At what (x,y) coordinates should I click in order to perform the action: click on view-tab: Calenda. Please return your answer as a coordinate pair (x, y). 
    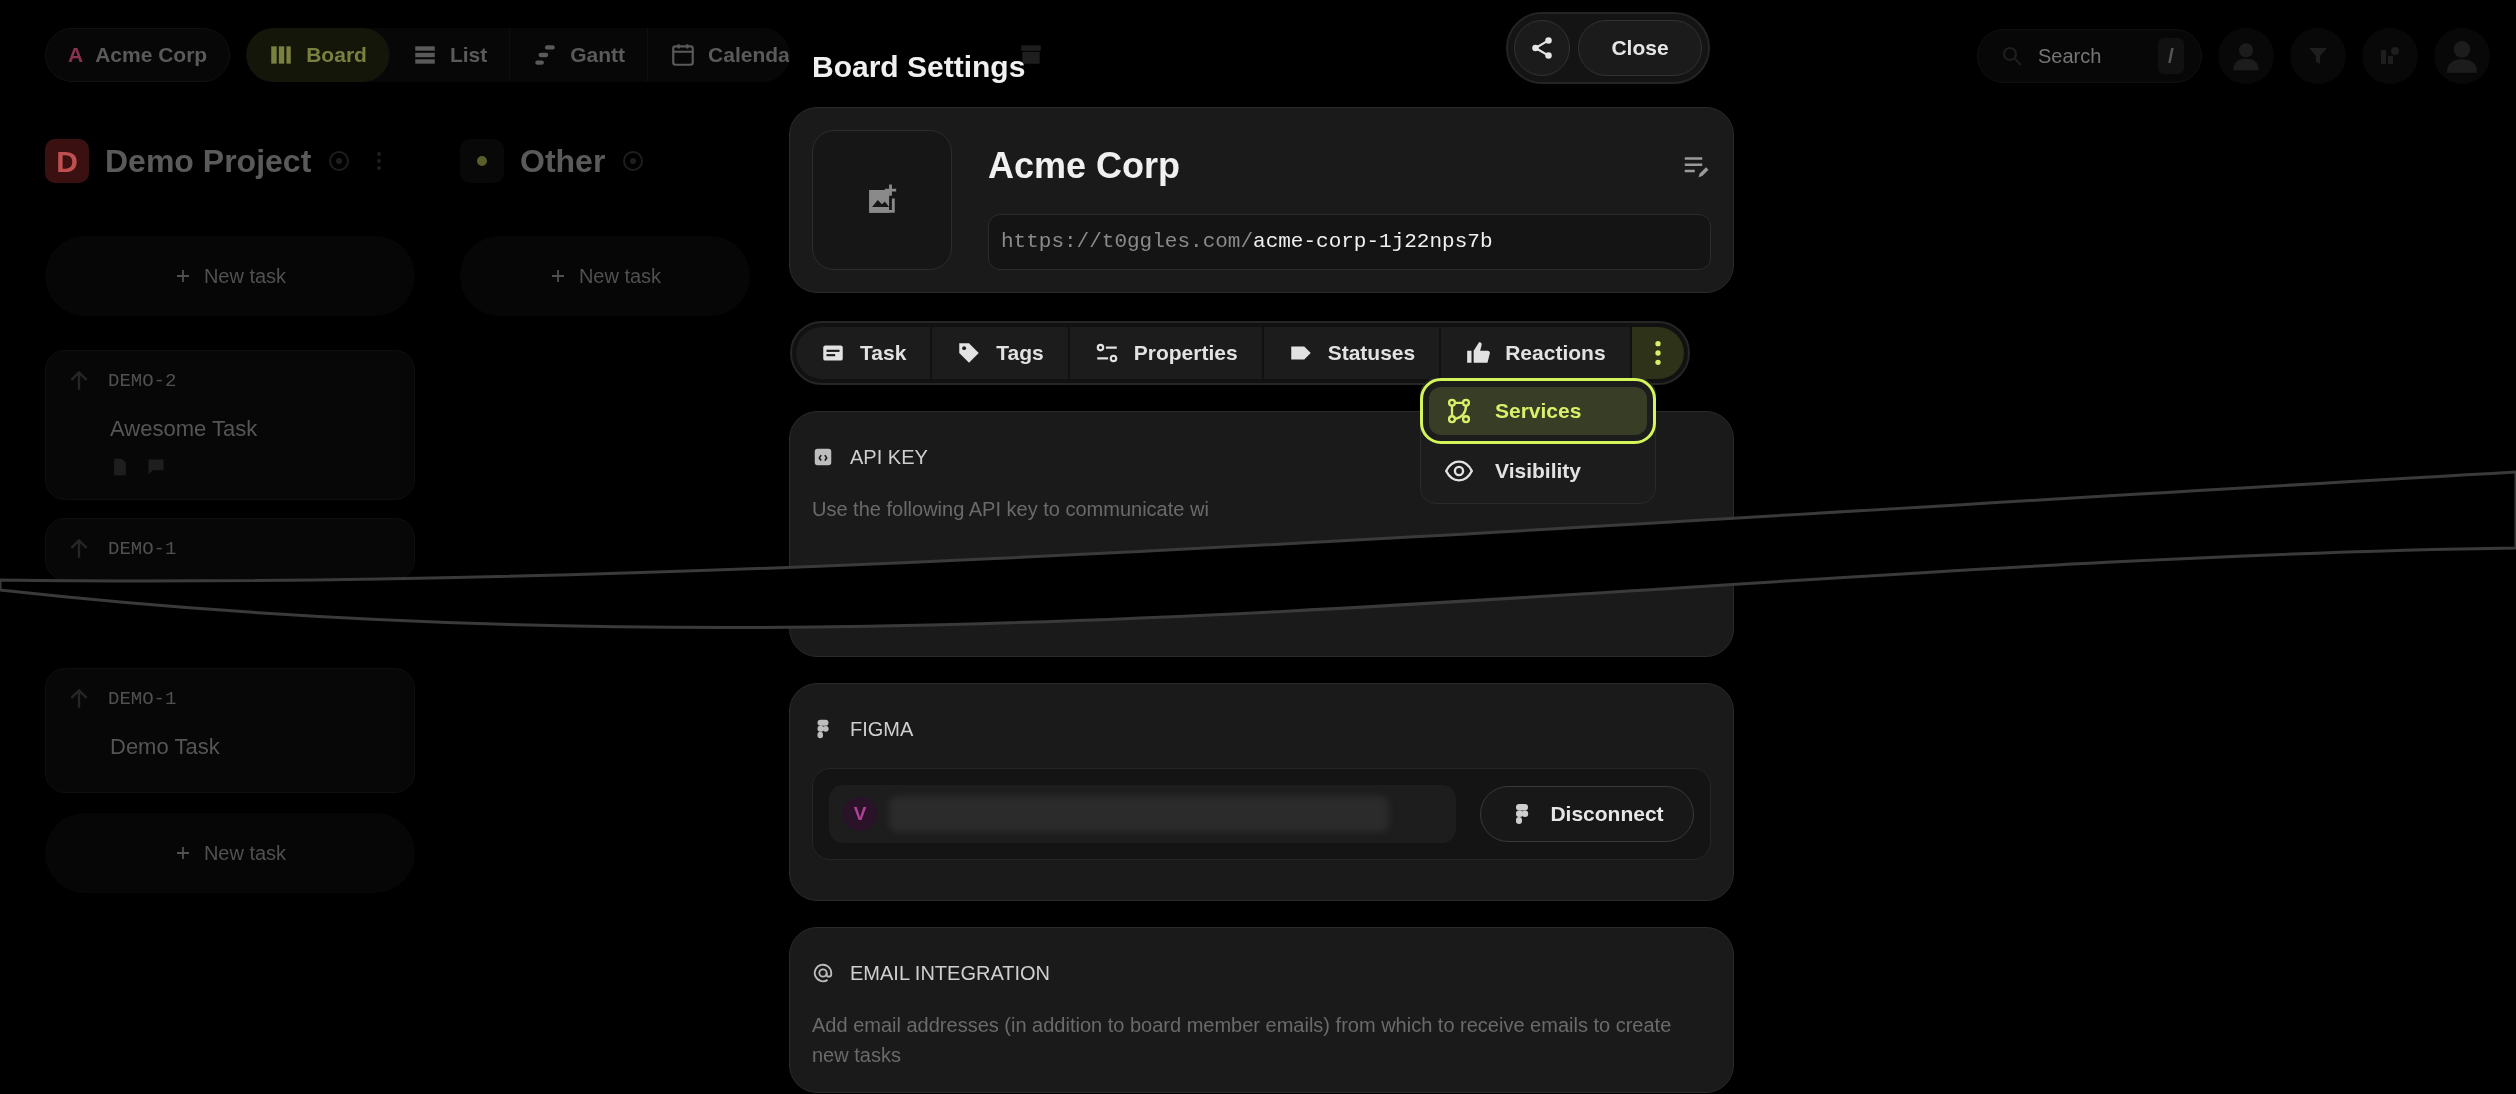
    Looking at the image, I should click on (719, 55).